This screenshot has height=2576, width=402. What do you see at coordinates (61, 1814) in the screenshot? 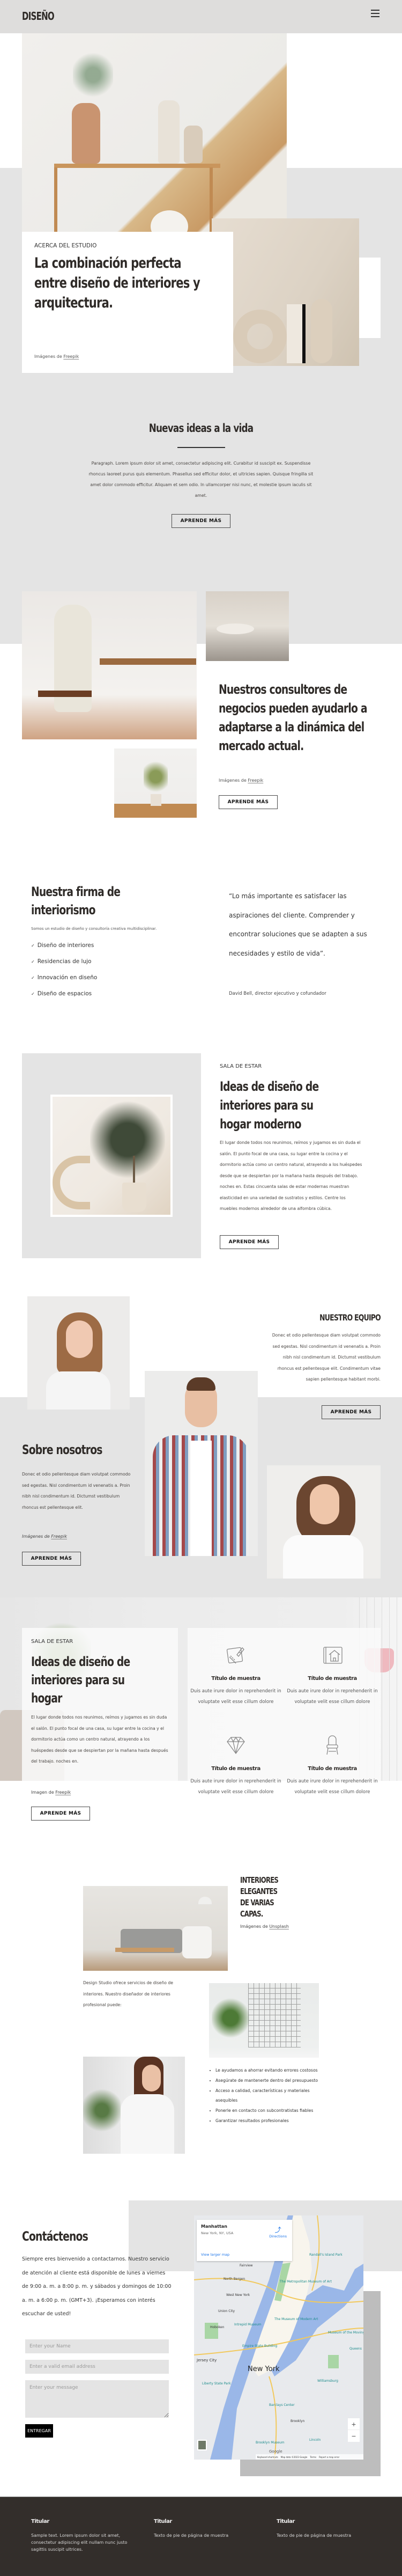
I see `living-learn-more-button: APRENDE MÁS` at bounding box center [61, 1814].